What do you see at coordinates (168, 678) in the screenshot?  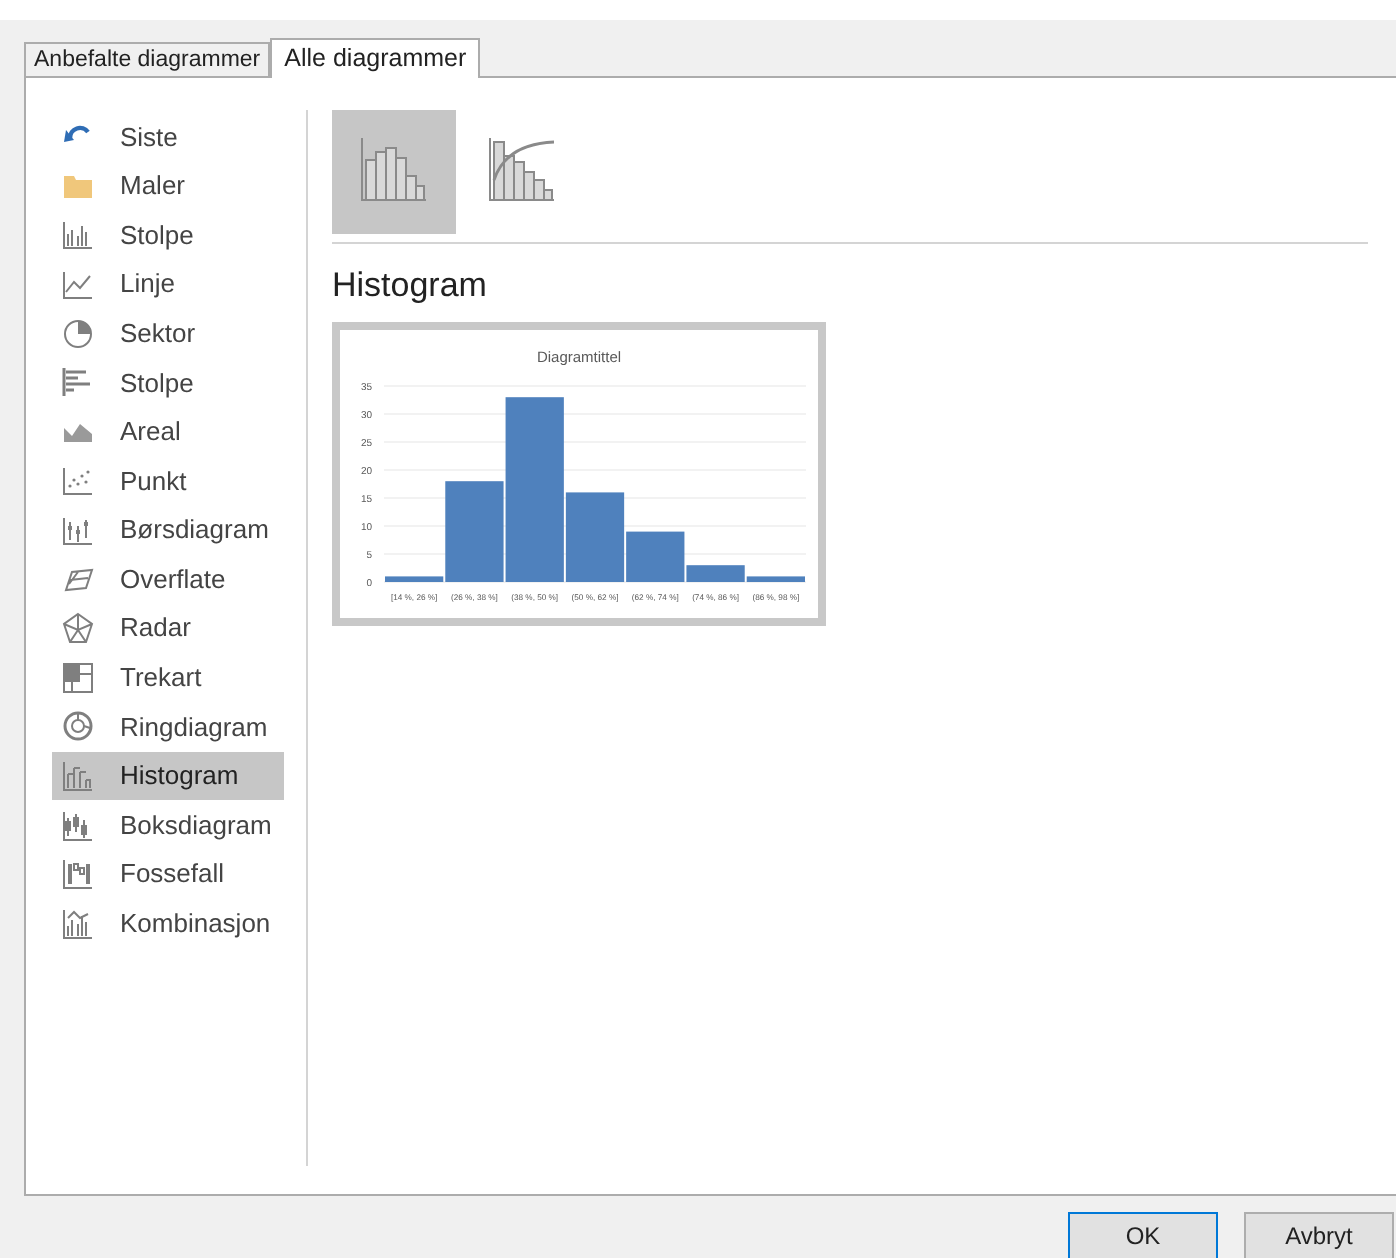 I see `chart-type-item: Trekart` at bounding box center [168, 678].